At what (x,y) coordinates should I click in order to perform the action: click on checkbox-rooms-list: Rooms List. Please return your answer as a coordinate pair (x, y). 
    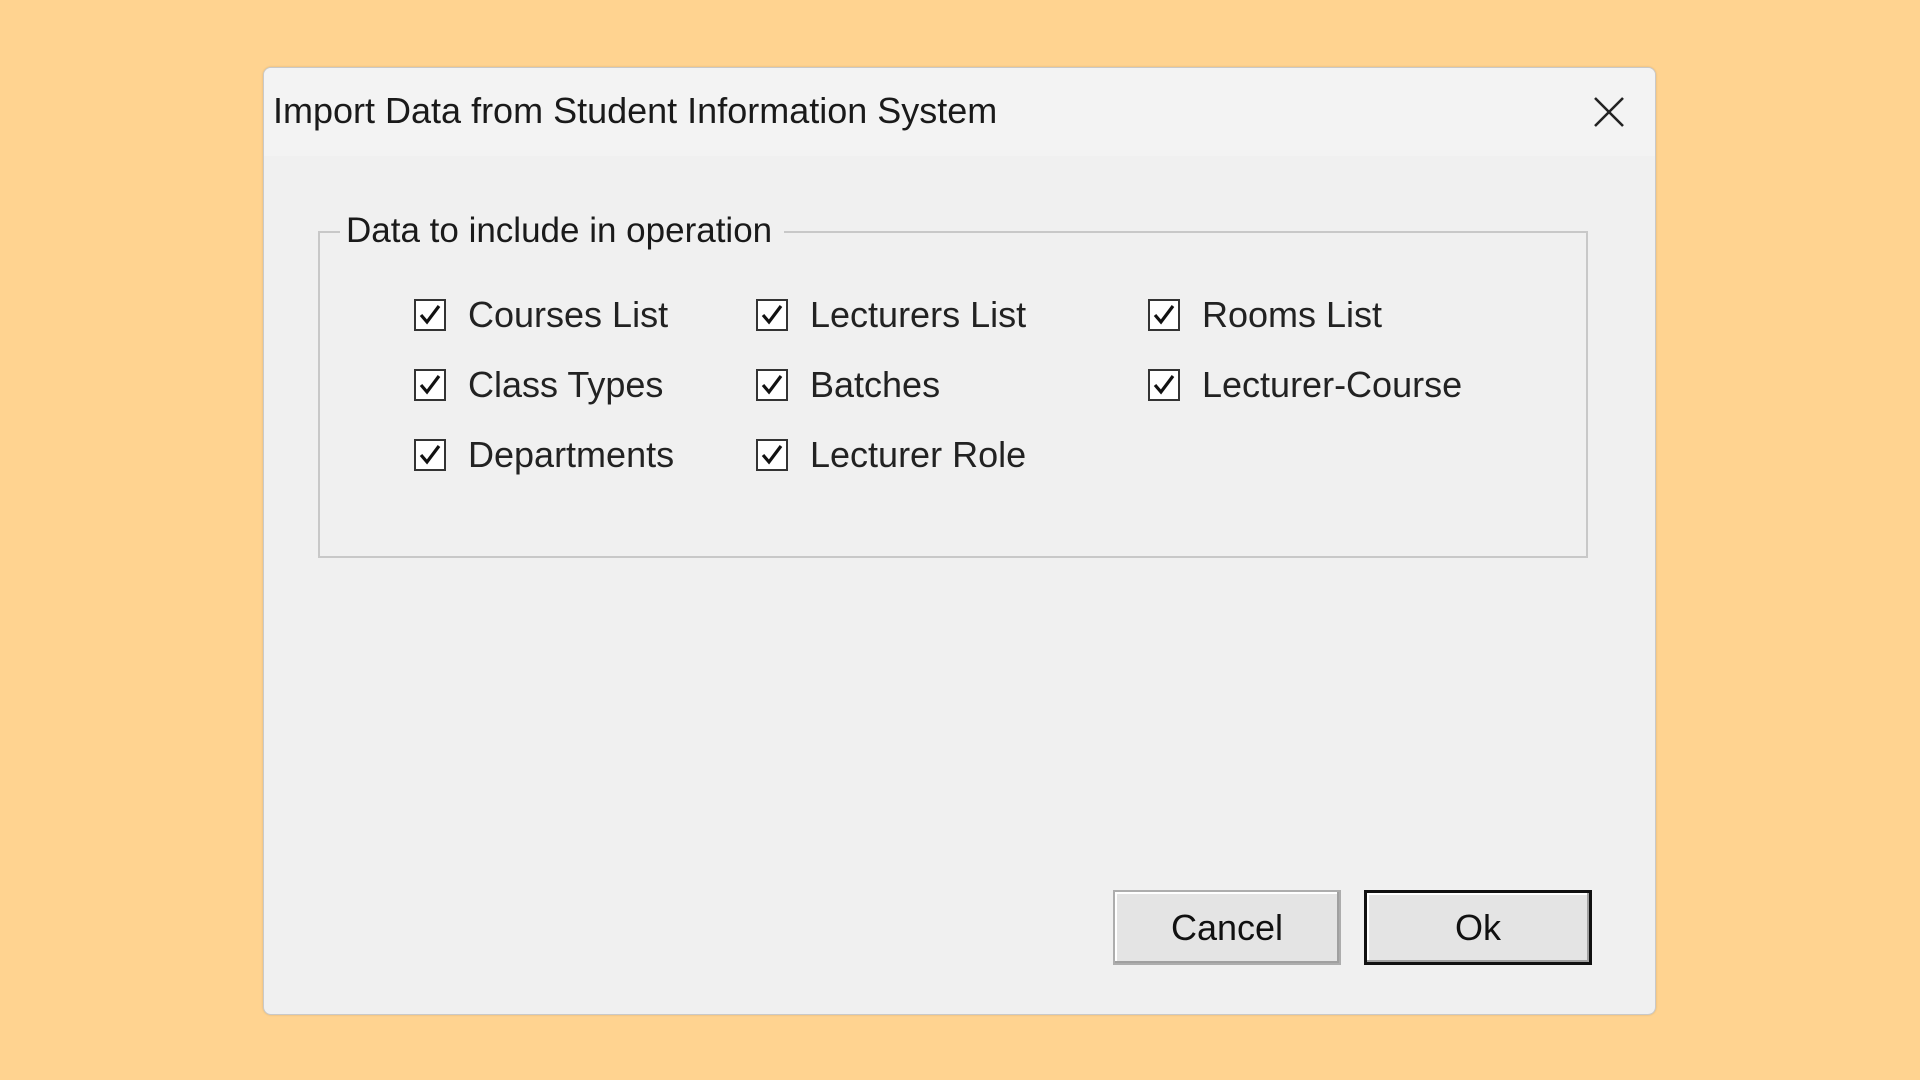
    Looking at the image, I should click on (1265, 315).